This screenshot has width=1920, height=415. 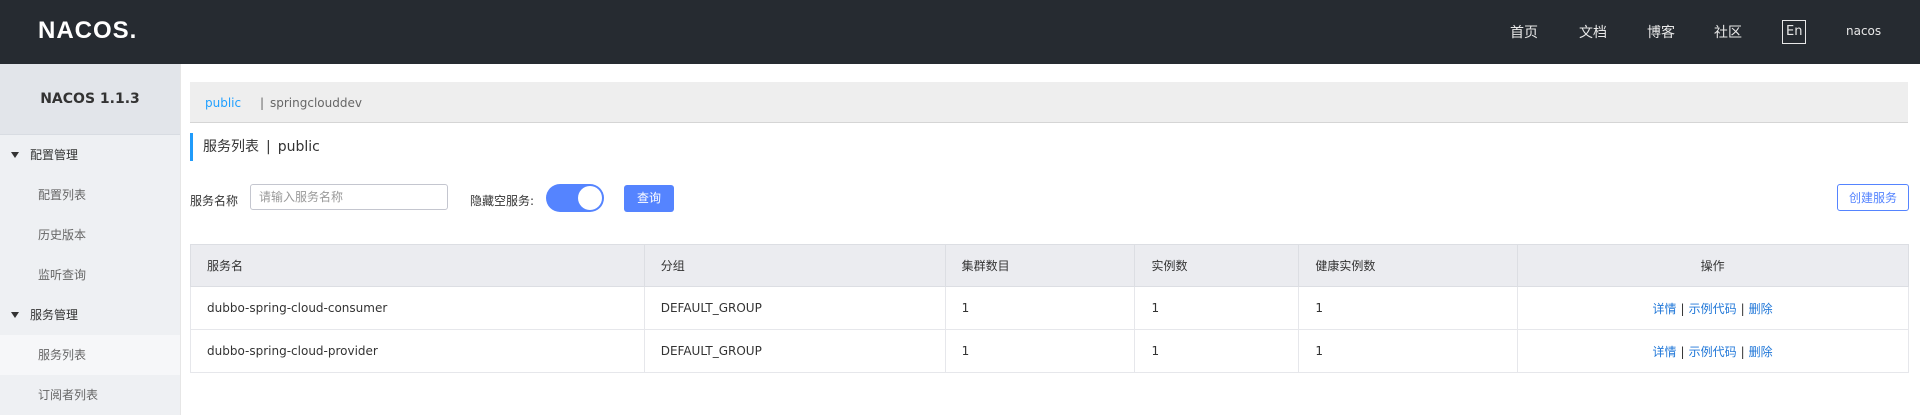 I want to click on nacos-logo: NACOS., so click(x=87, y=31).